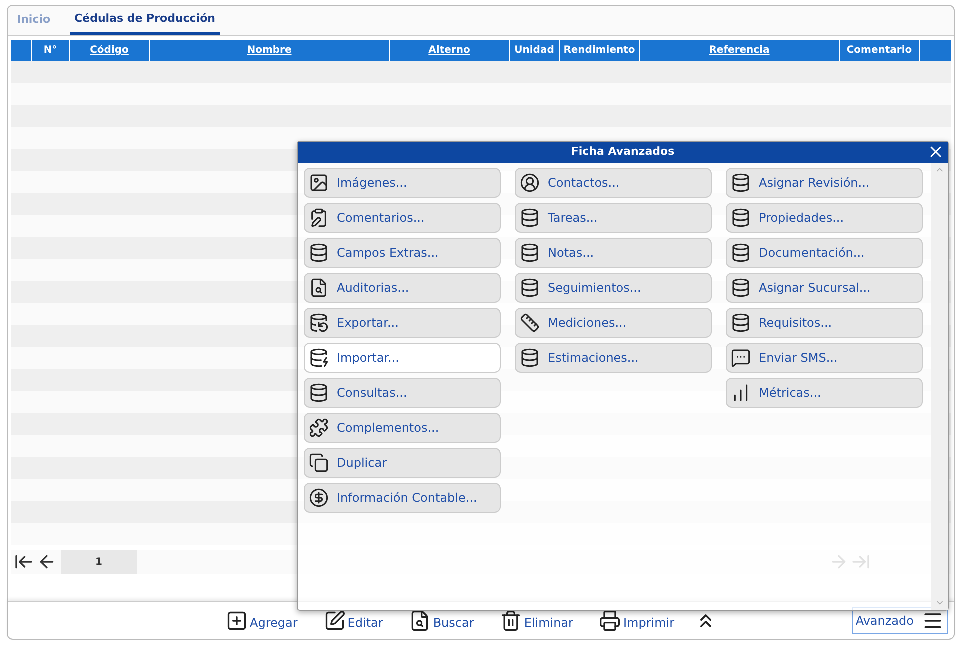 The width and height of the screenshot is (960, 649). I want to click on add-icon, so click(237, 621).